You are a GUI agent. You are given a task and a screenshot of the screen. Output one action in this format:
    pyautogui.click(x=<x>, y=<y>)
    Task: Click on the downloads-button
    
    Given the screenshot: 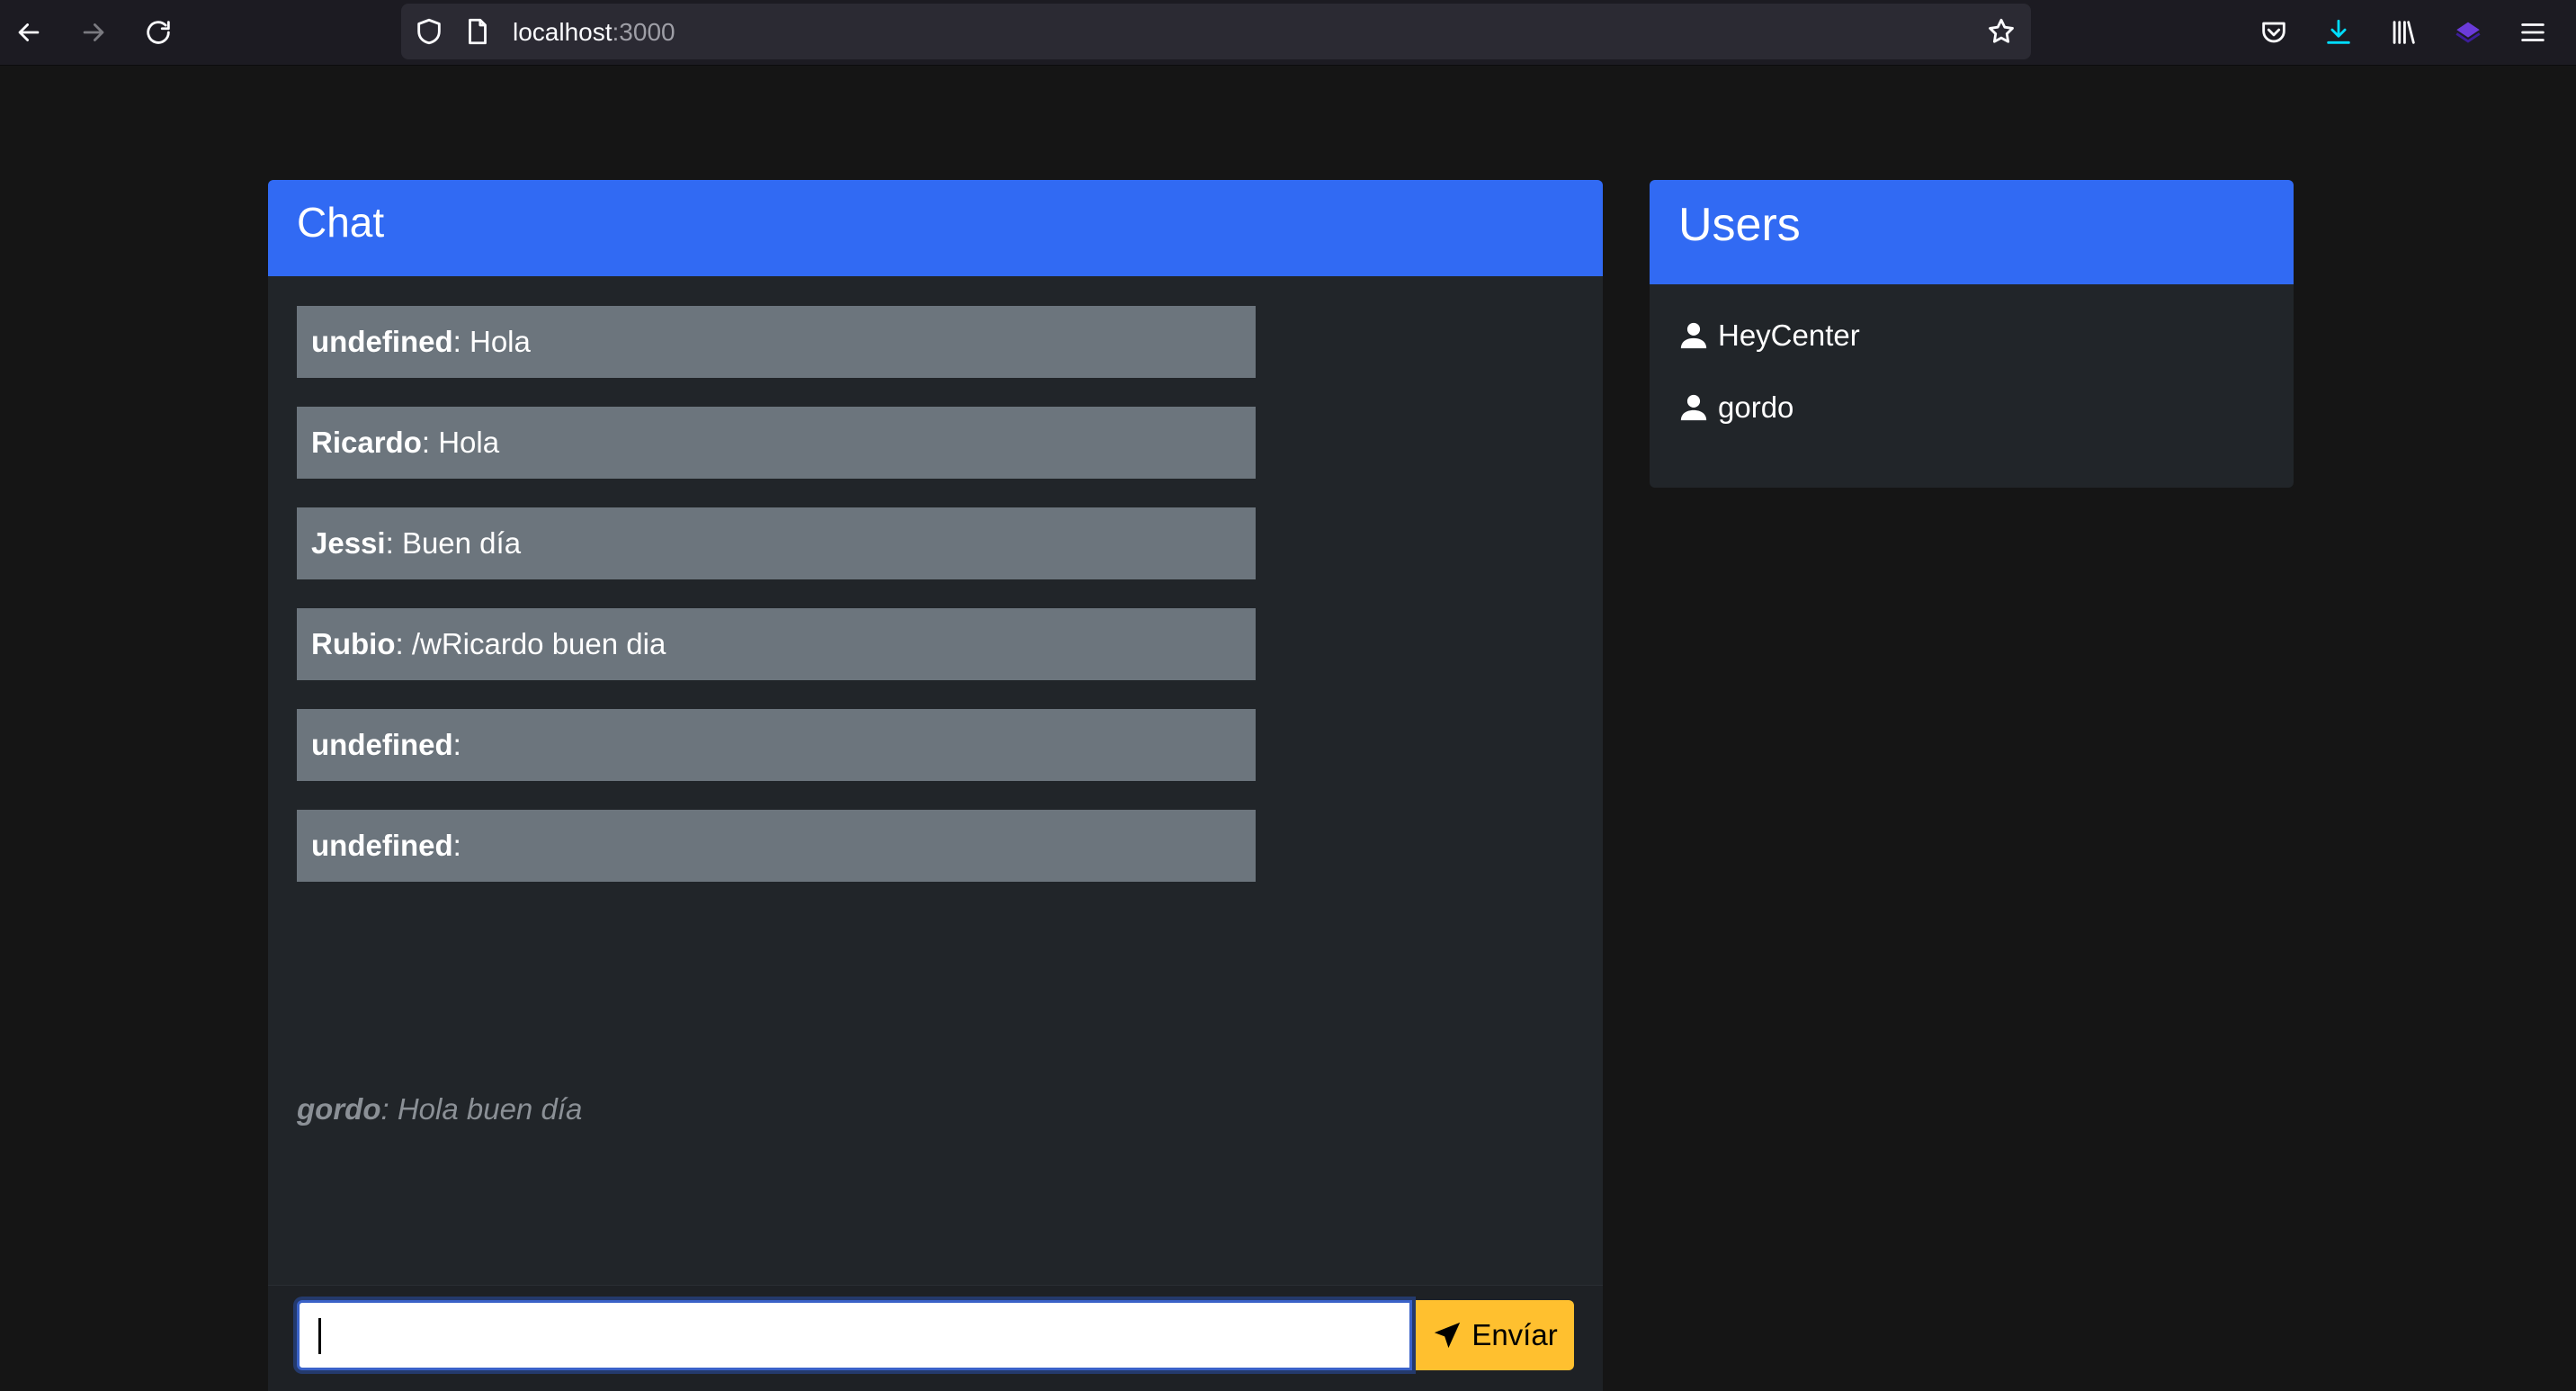 What is the action you would take?
    pyautogui.click(x=2338, y=32)
    